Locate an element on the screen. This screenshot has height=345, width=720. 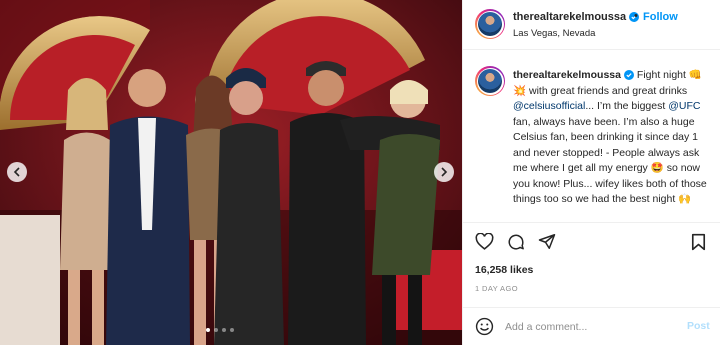
carousel-next-button is located at coordinates (444, 172).